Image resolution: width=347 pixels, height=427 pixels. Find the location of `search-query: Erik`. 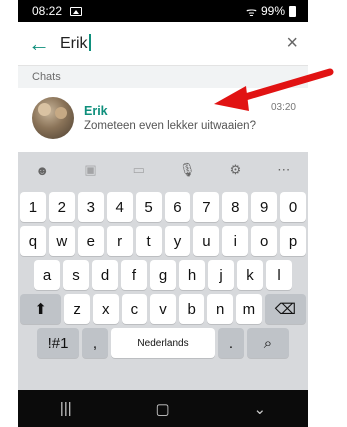

search-query: Erik is located at coordinates (74, 43).